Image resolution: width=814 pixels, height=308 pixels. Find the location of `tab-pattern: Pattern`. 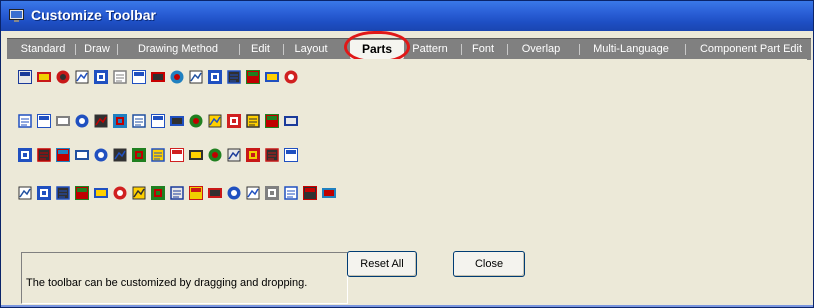

tab-pattern: Pattern is located at coordinates (430, 49).